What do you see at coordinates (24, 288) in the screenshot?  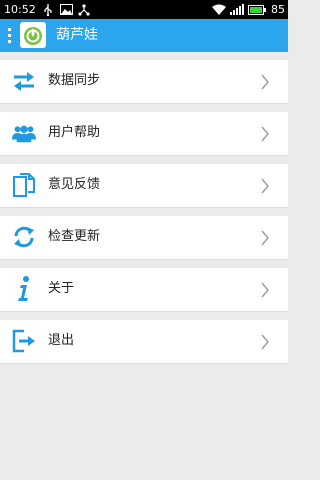 I see `info-icon` at bounding box center [24, 288].